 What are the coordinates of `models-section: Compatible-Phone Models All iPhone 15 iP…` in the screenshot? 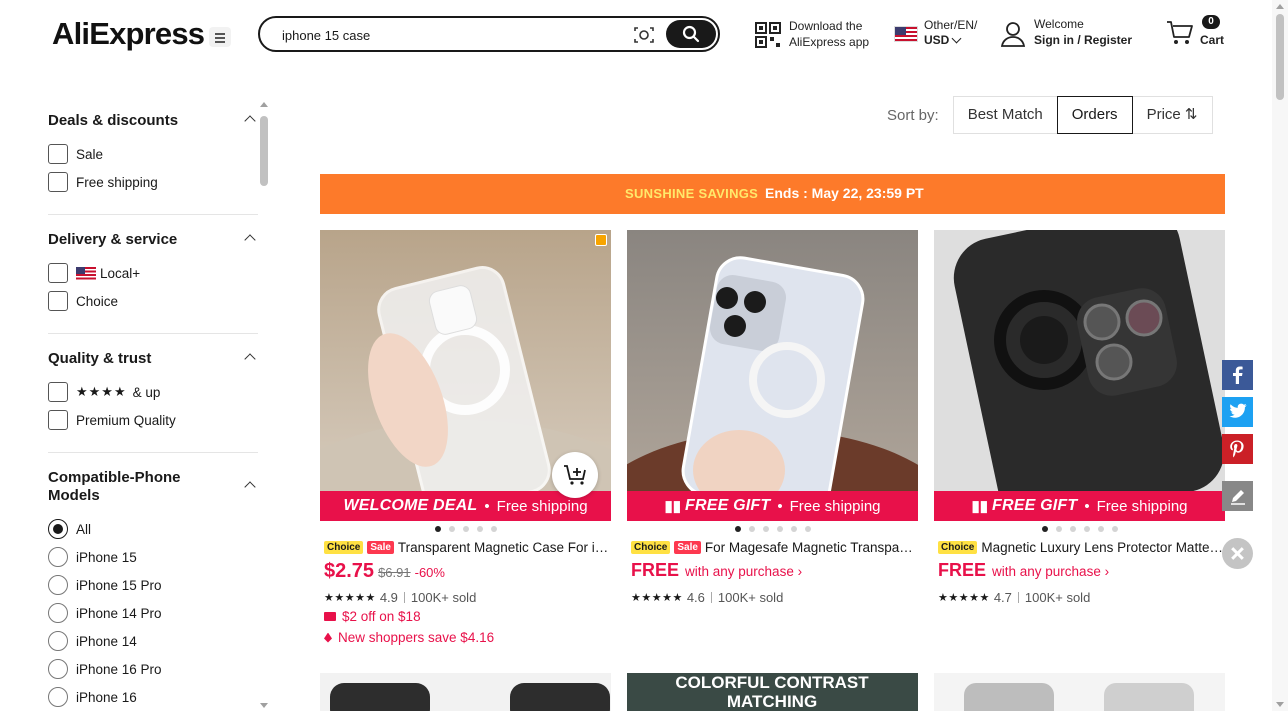 It's located at (153, 582).